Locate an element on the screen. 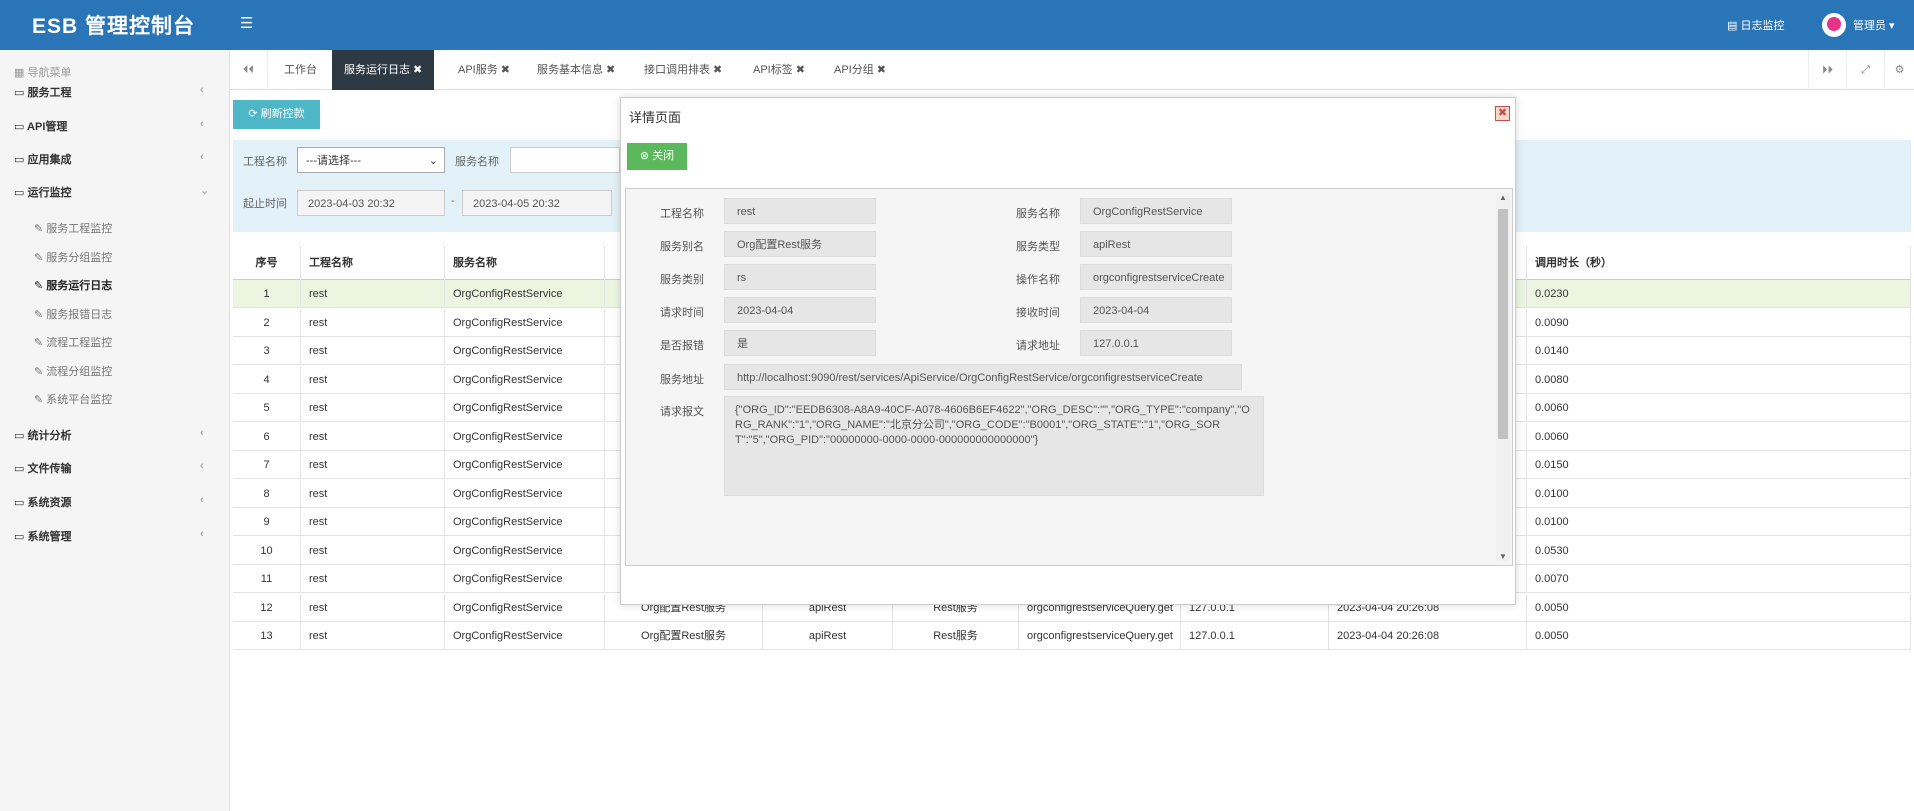 The height and width of the screenshot is (811, 1914). end-time-input: 2023-04-05 20:32 is located at coordinates (537, 203).